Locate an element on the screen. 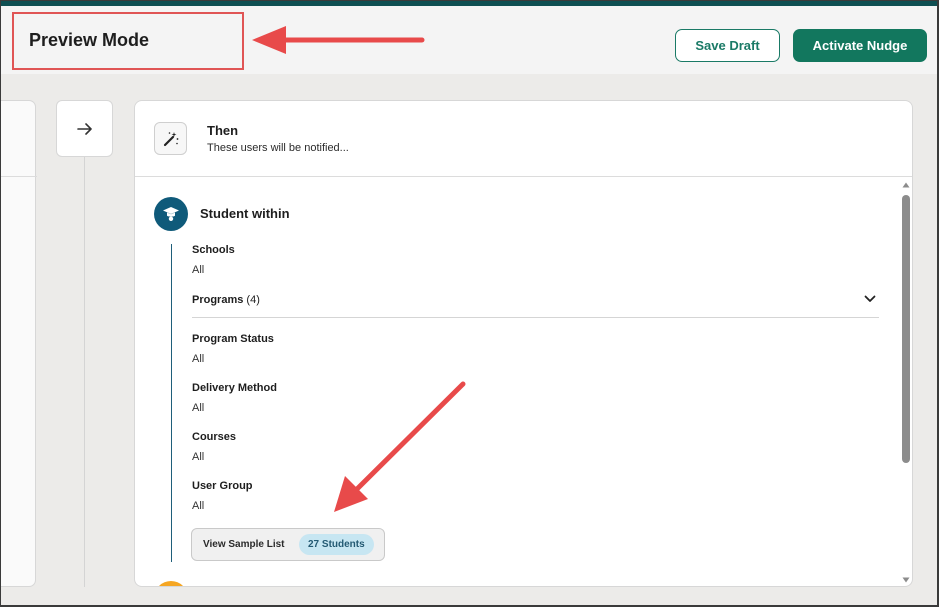 Image resolution: width=939 pixels, height=607 pixels. programs-toggle: Programs (4) is located at coordinates (226, 300).